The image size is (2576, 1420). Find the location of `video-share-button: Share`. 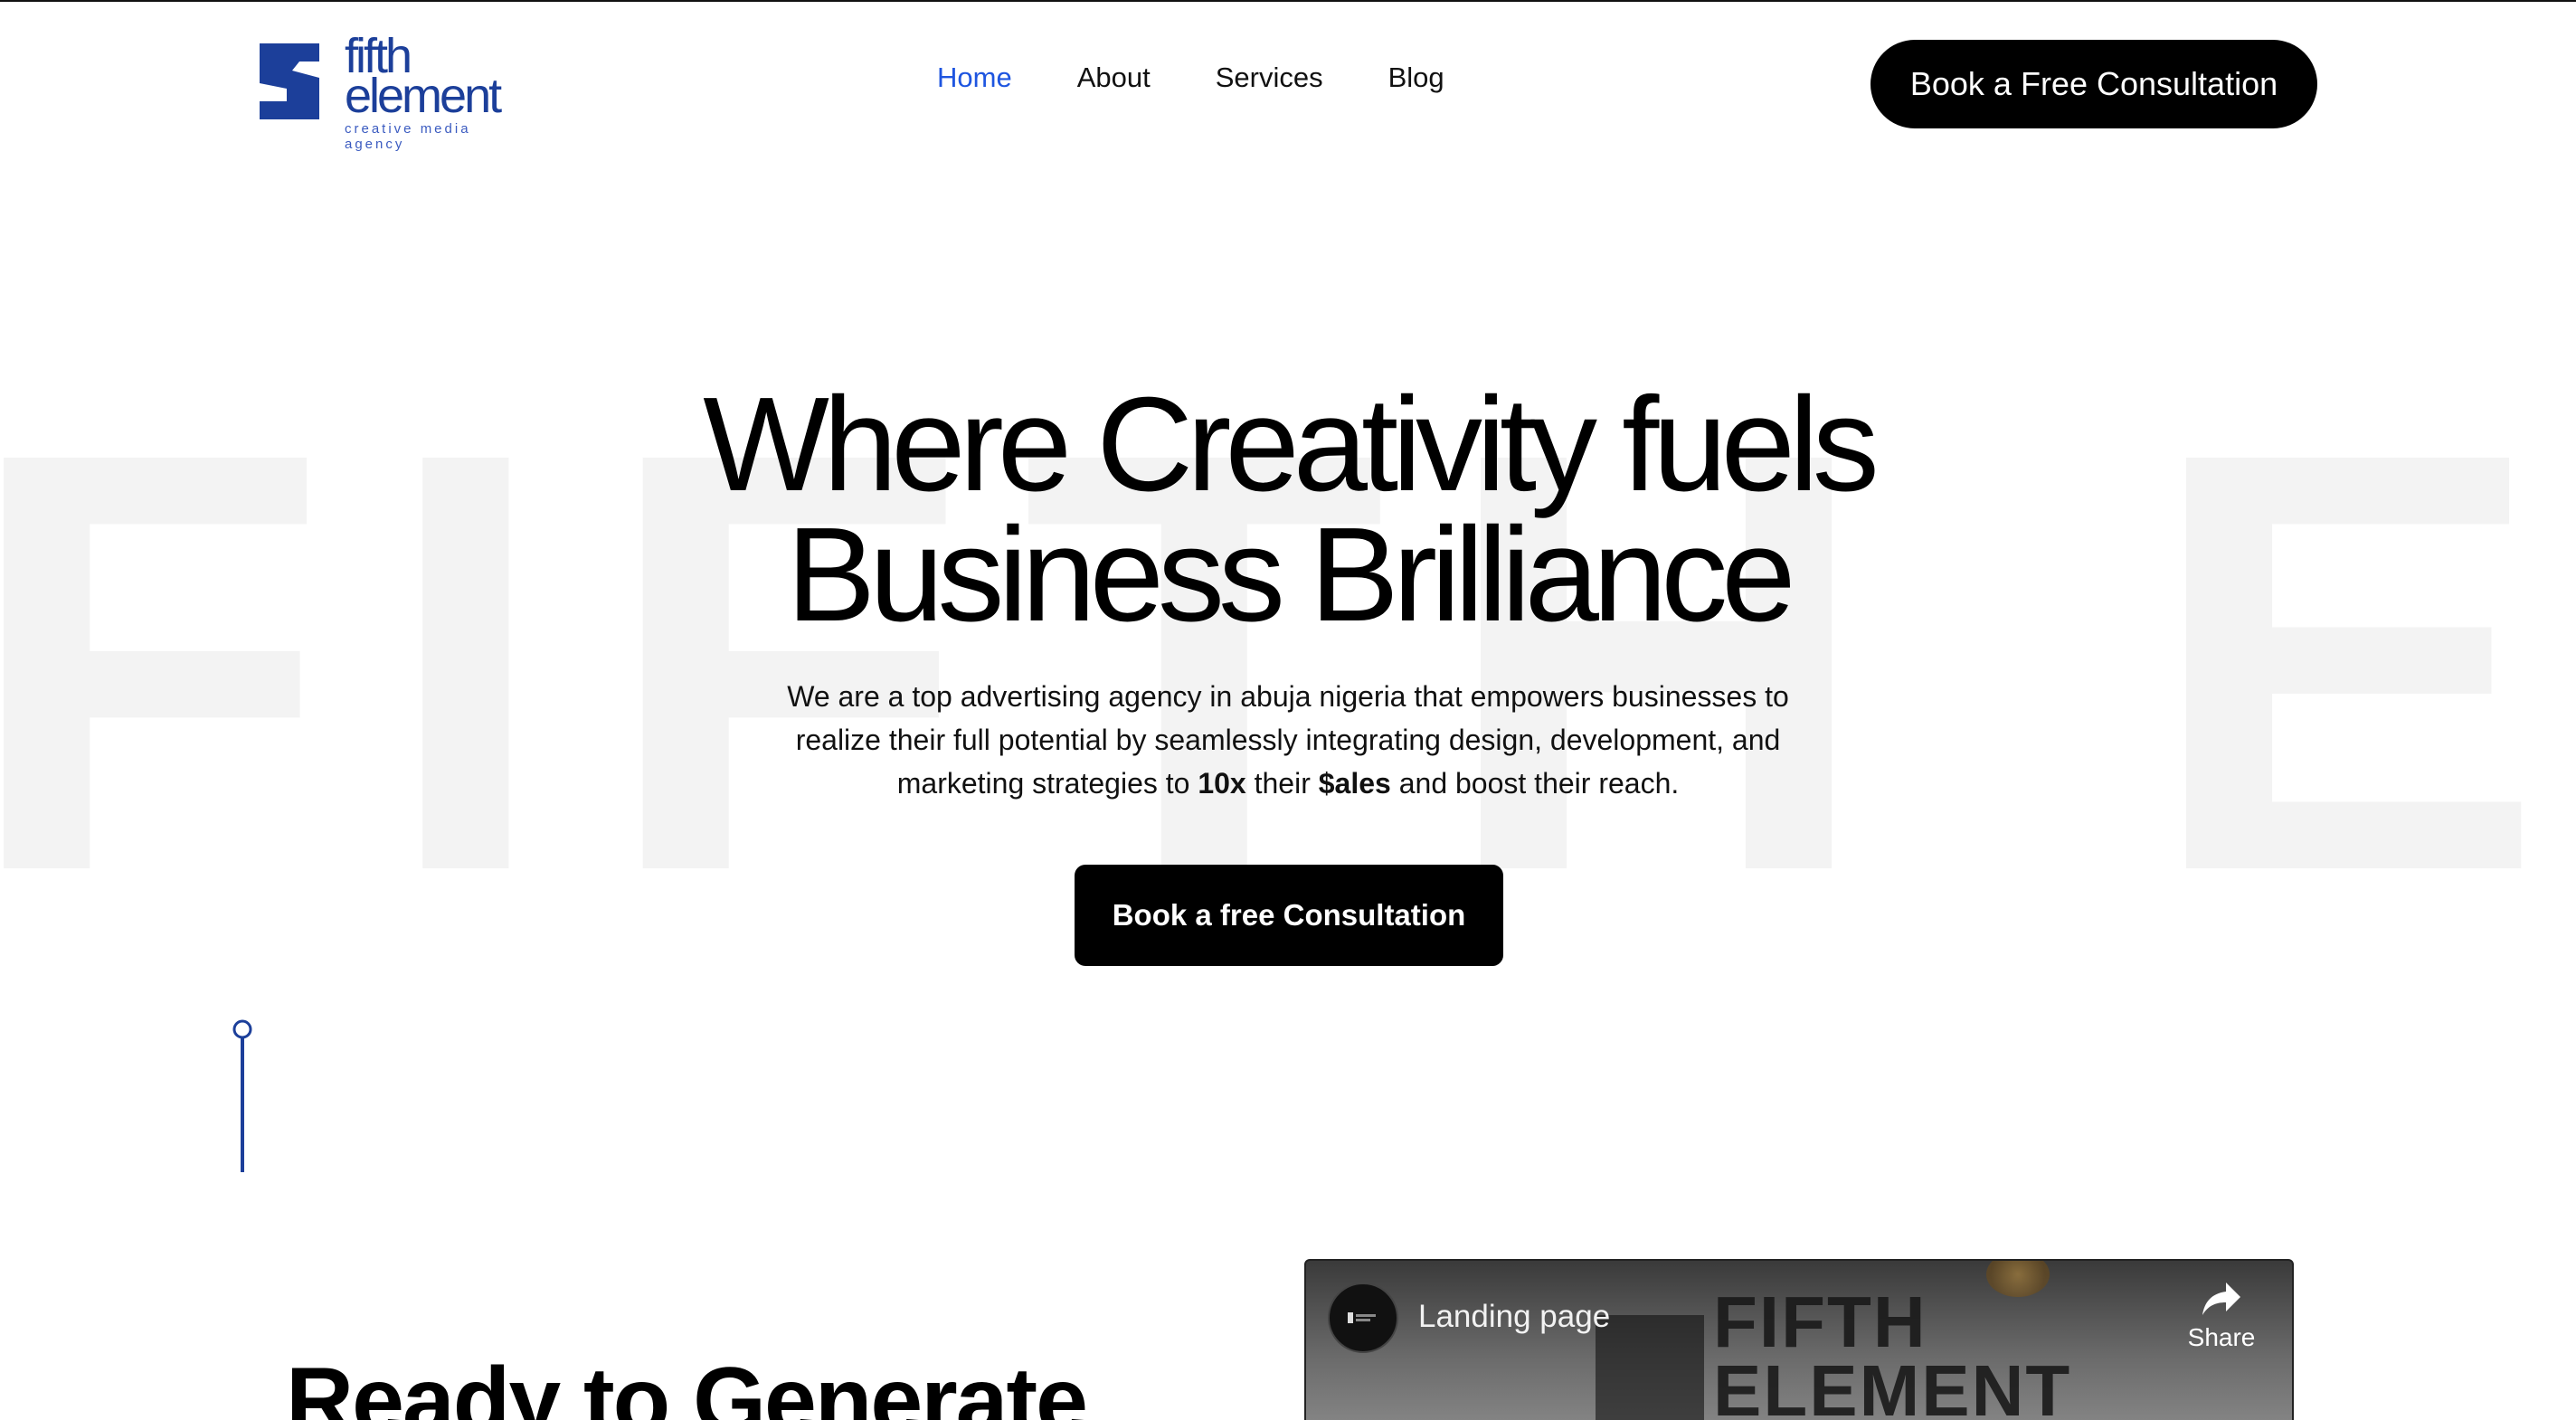

video-share-button: Share is located at coordinates (2221, 1317).